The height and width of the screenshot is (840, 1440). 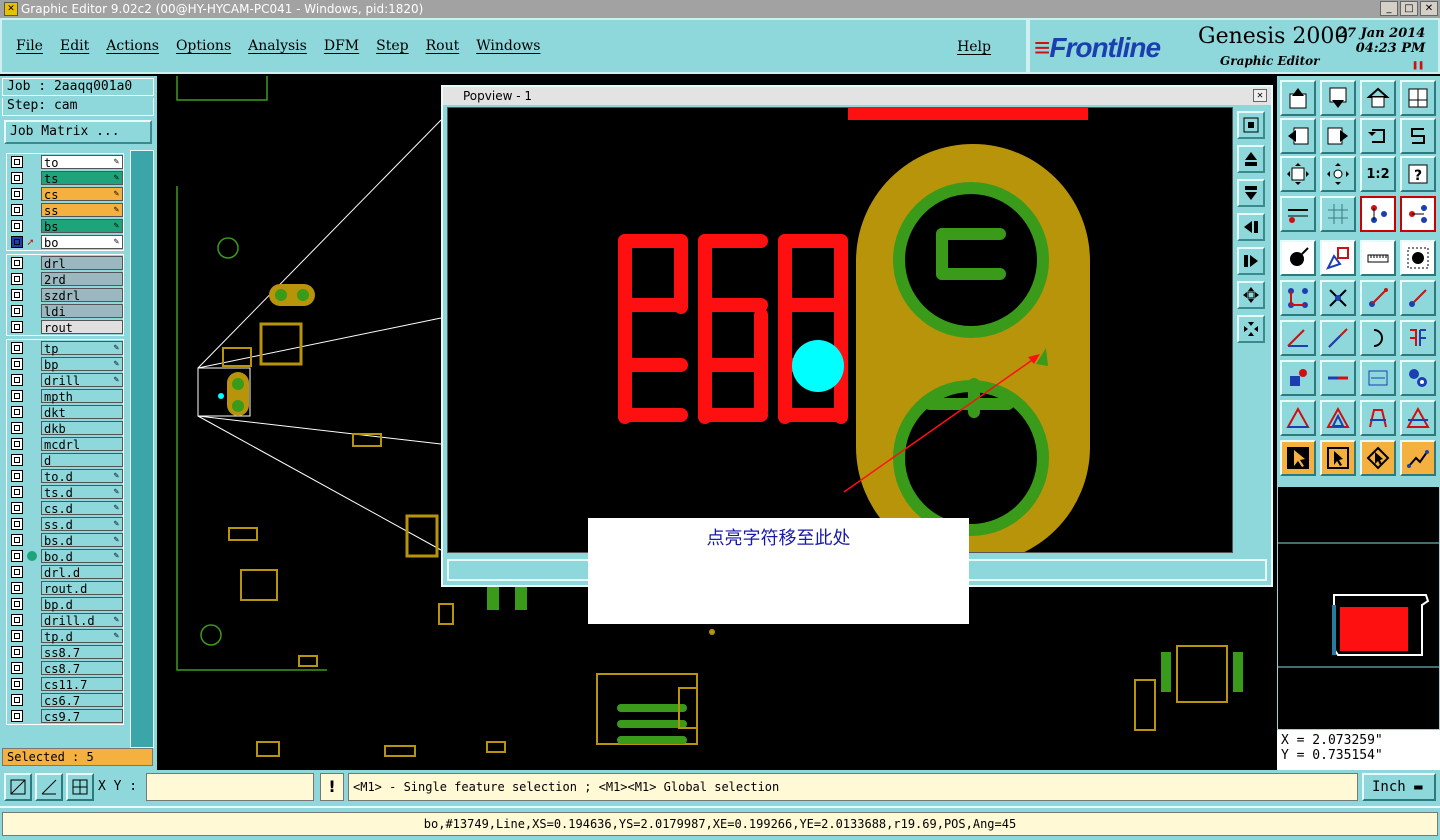 I want to click on popview-pan-left-icon, so click(x=1251, y=227).